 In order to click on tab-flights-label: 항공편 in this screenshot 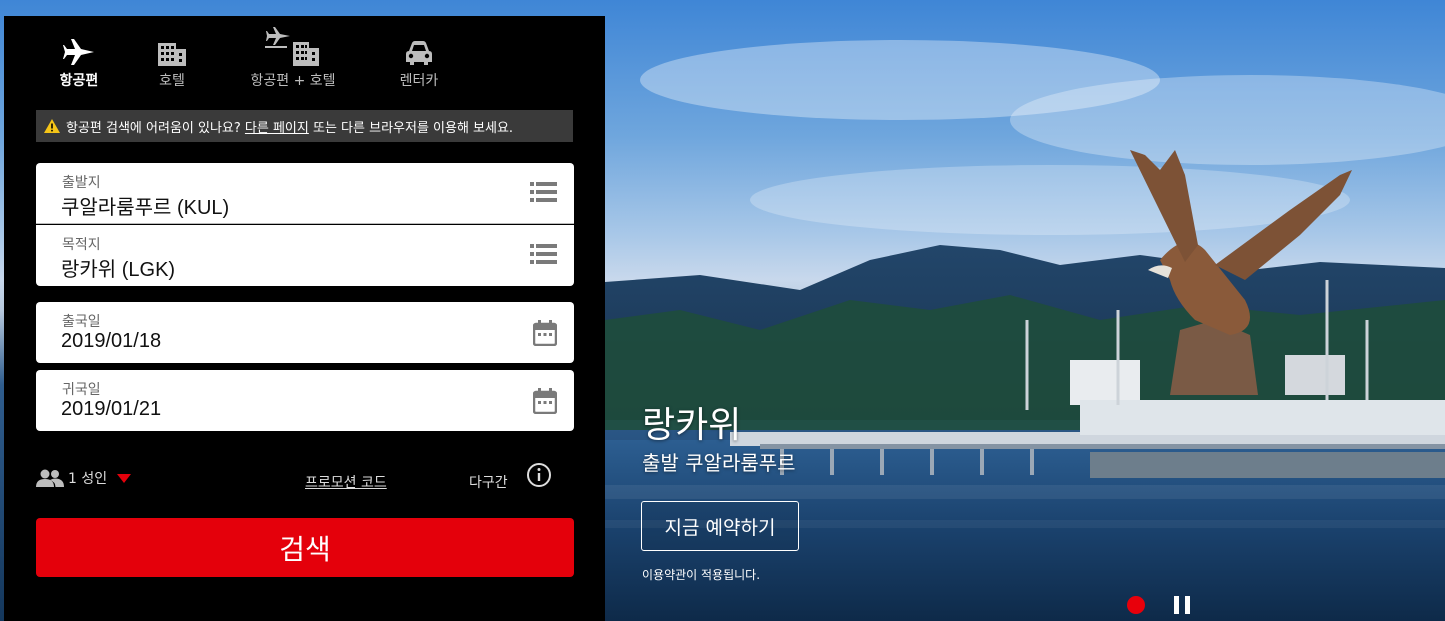, I will do `click(79, 81)`.